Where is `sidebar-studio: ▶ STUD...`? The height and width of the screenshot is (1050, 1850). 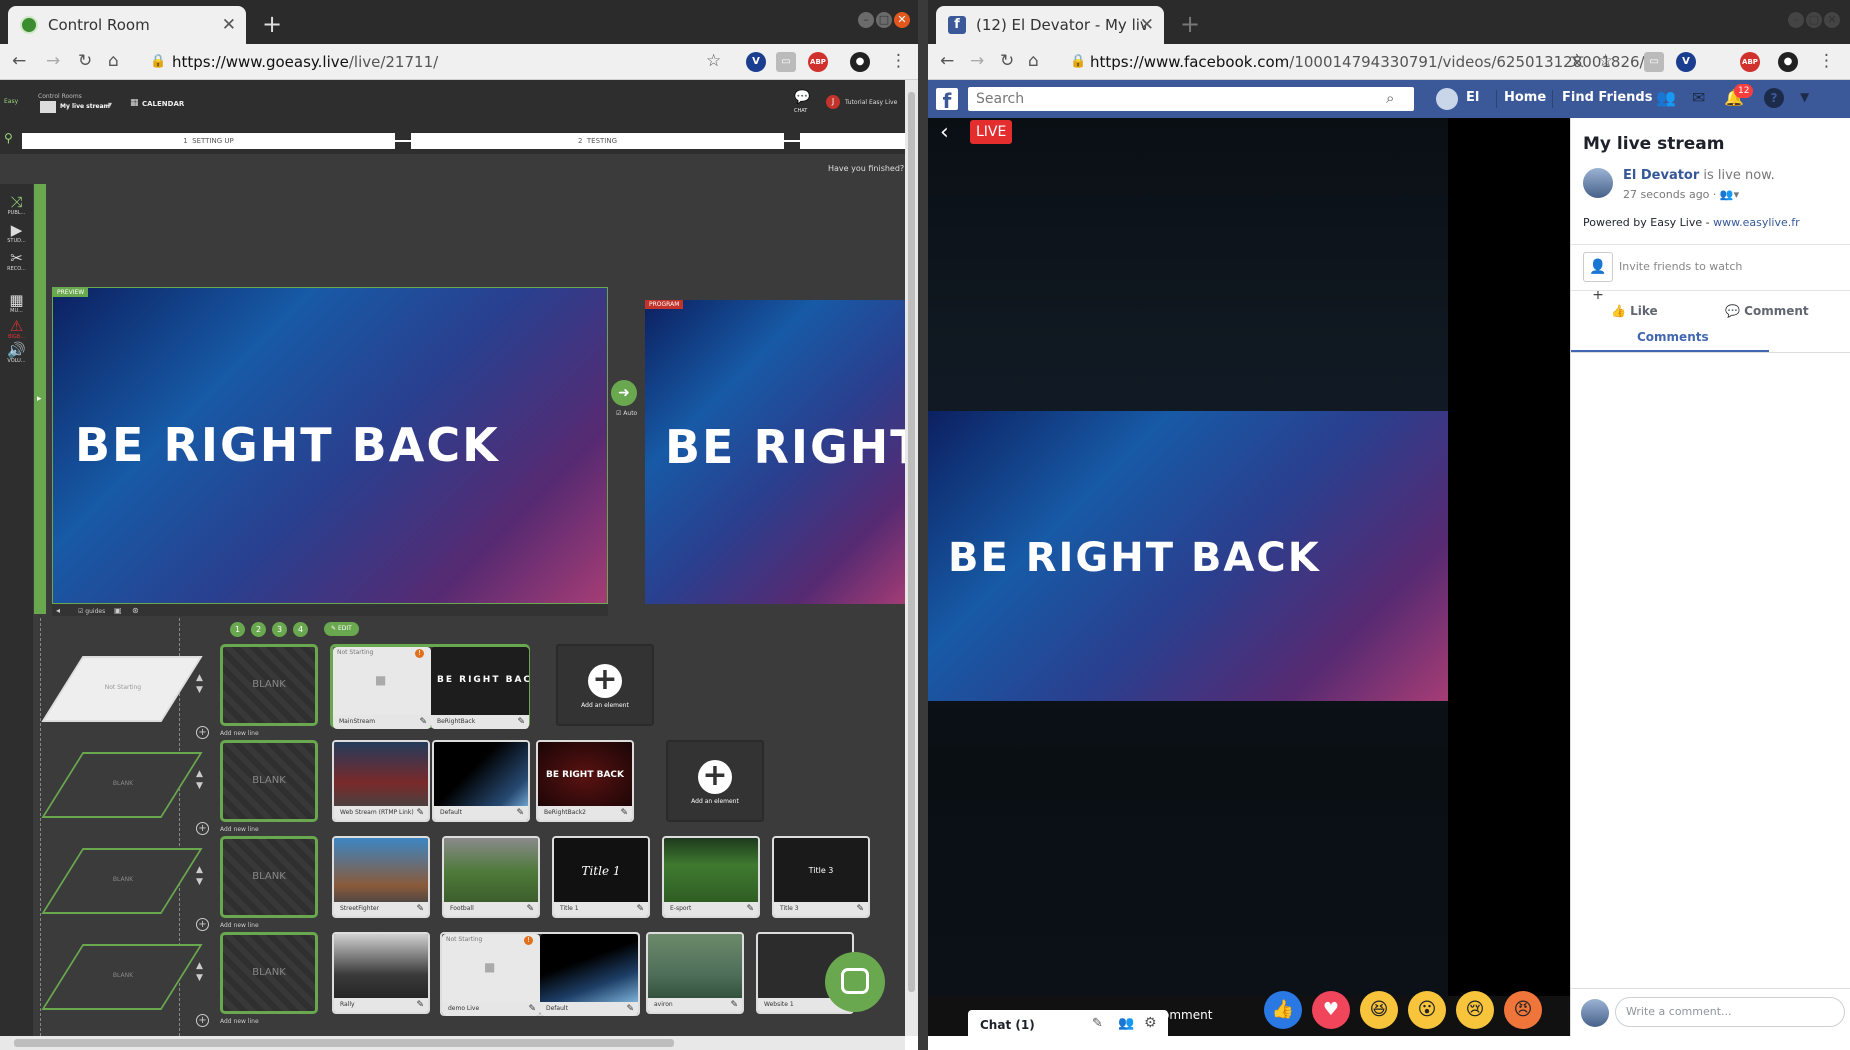 sidebar-studio: ▶ STUD... is located at coordinates (16, 233).